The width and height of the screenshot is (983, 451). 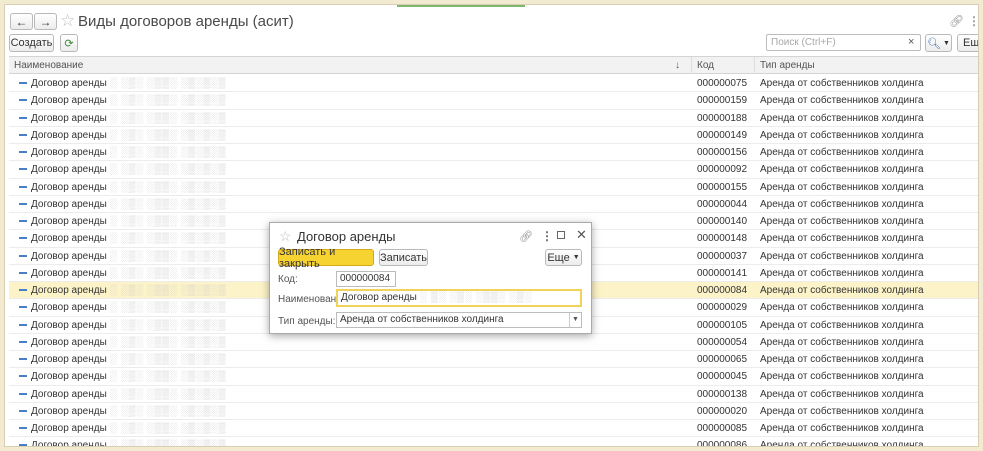 I want to click on row-code: 000000075, so click(x=722, y=83).